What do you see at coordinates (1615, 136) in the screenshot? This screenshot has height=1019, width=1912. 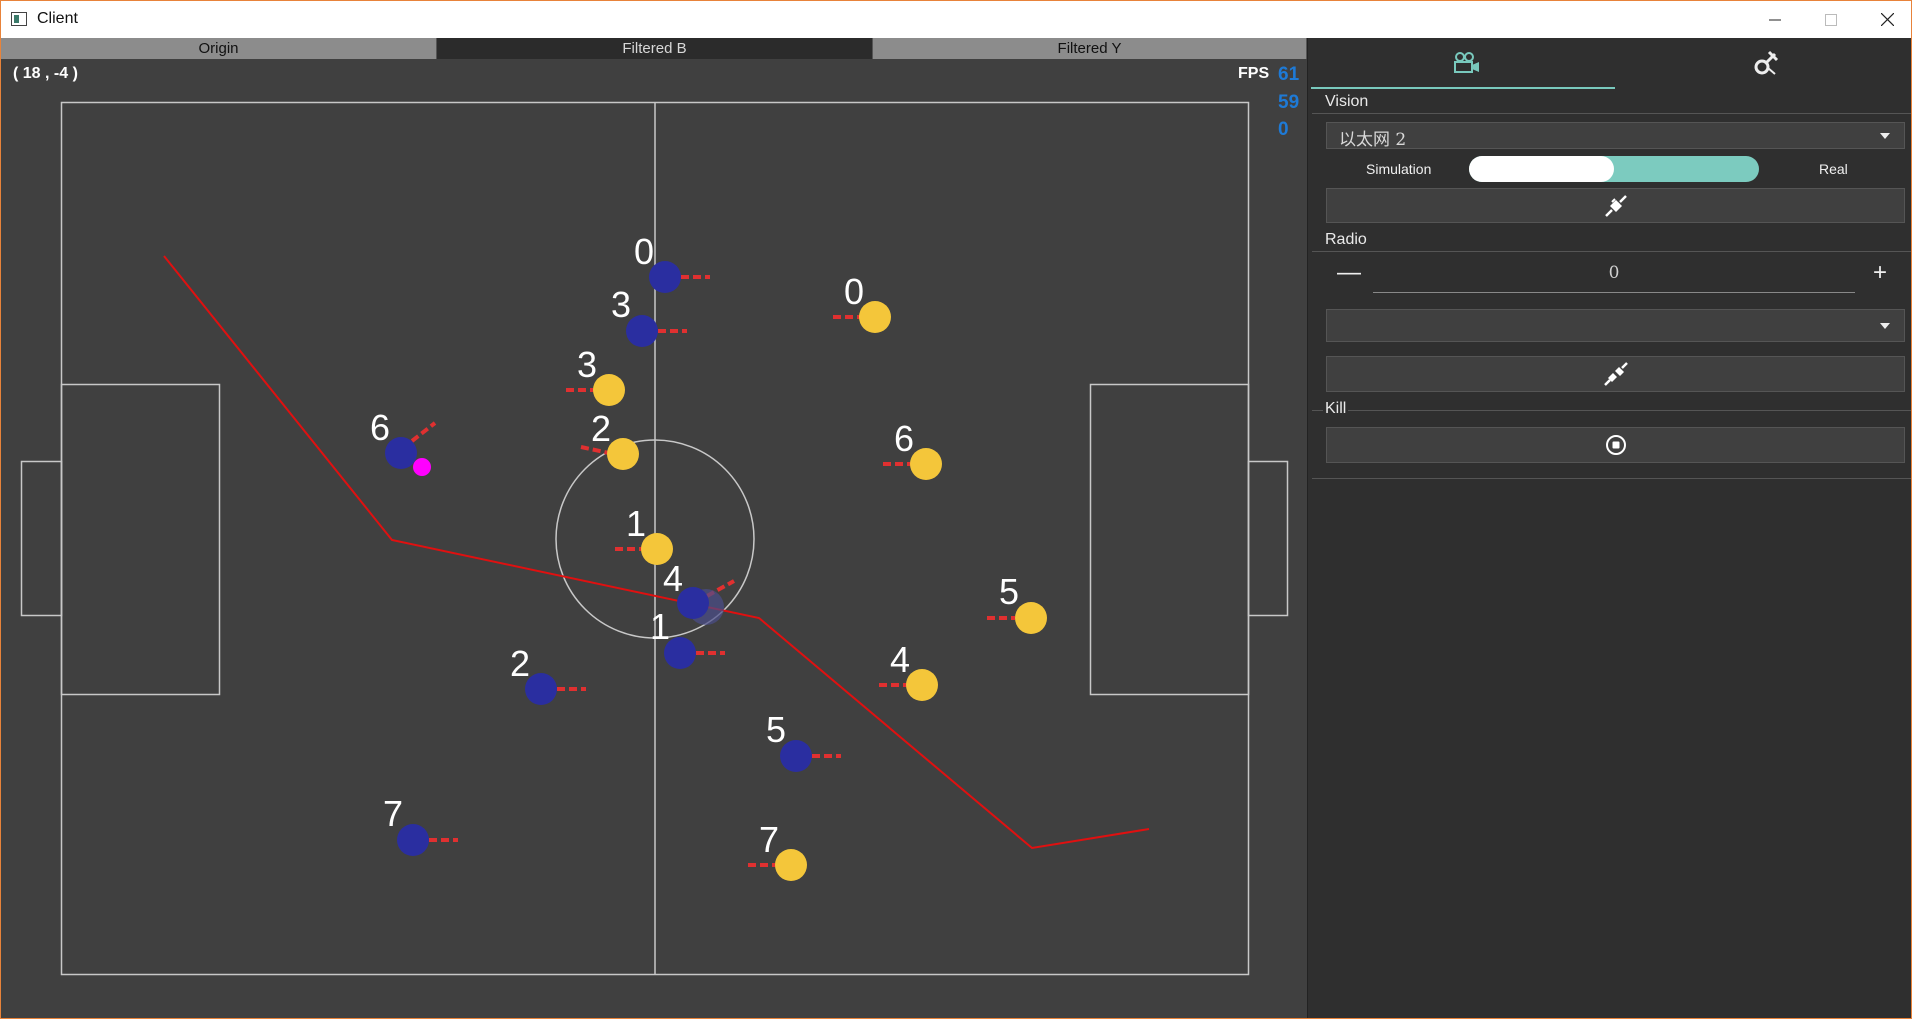 I see `vision-interface-select: 以太网 2` at bounding box center [1615, 136].